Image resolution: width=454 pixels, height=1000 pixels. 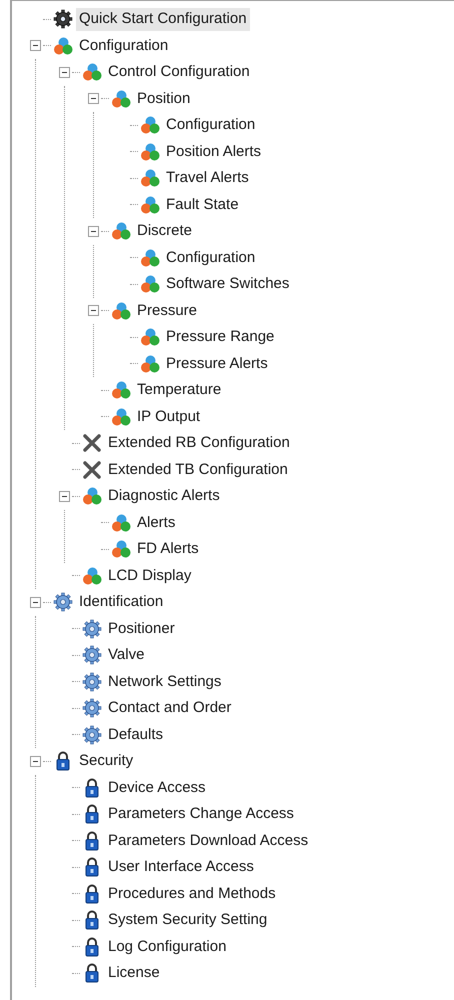 What do you see at coordinates (202, 205) in the screenshot?
I see `tree-item: Fault State` at bounding box center [202, 205].